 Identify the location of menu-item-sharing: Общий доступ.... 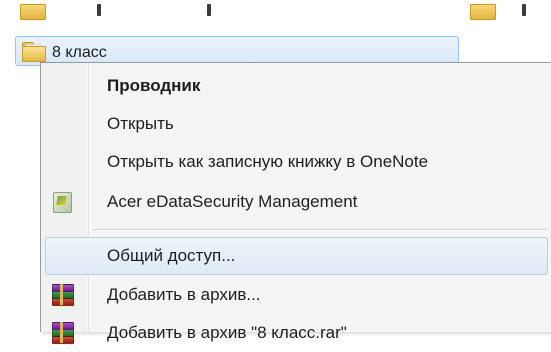
(296, 256).